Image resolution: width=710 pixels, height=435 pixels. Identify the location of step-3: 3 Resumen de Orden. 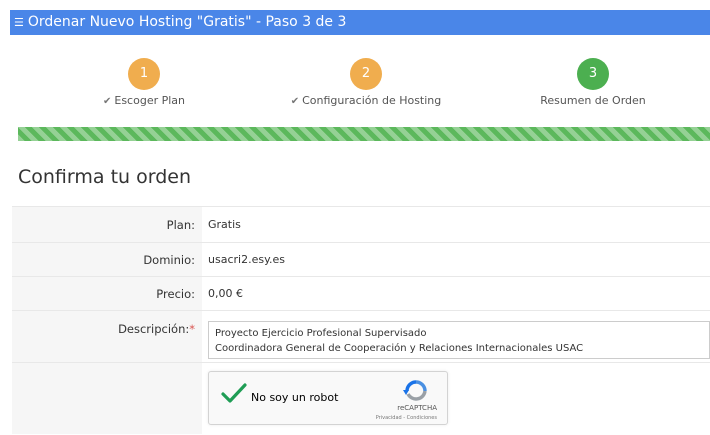
(593, 82).